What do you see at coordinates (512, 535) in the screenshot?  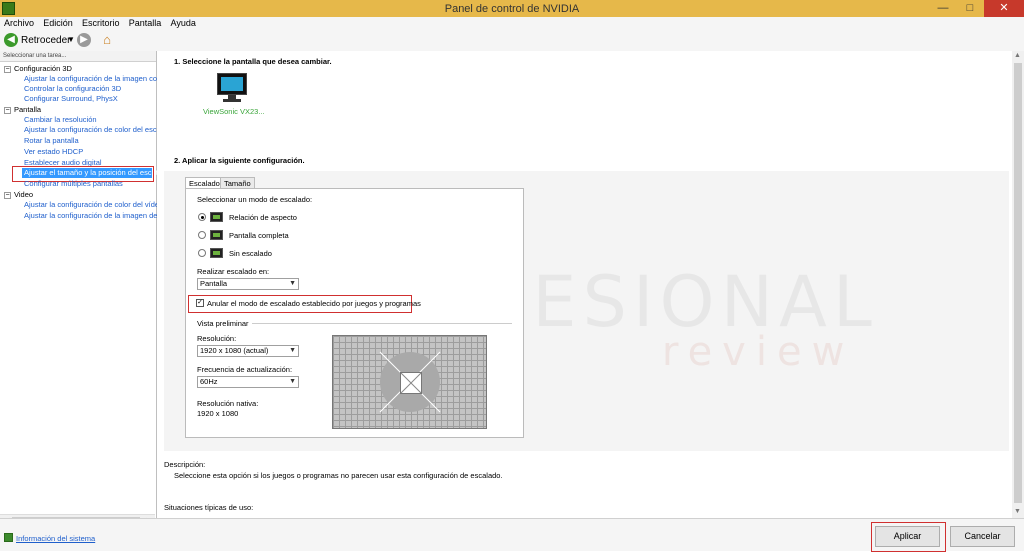 I see `footer-bar: Información del sistema Aplicar Cancelar` at bounding box center [512, 535].